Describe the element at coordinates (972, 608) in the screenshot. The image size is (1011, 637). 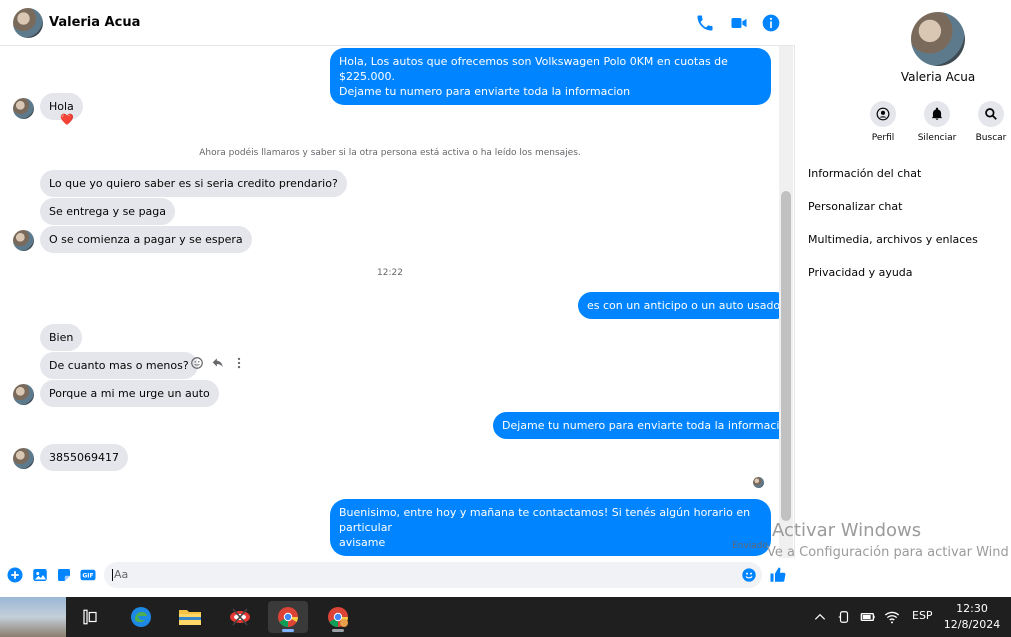
I see `clock-time: 12:30` at that location.